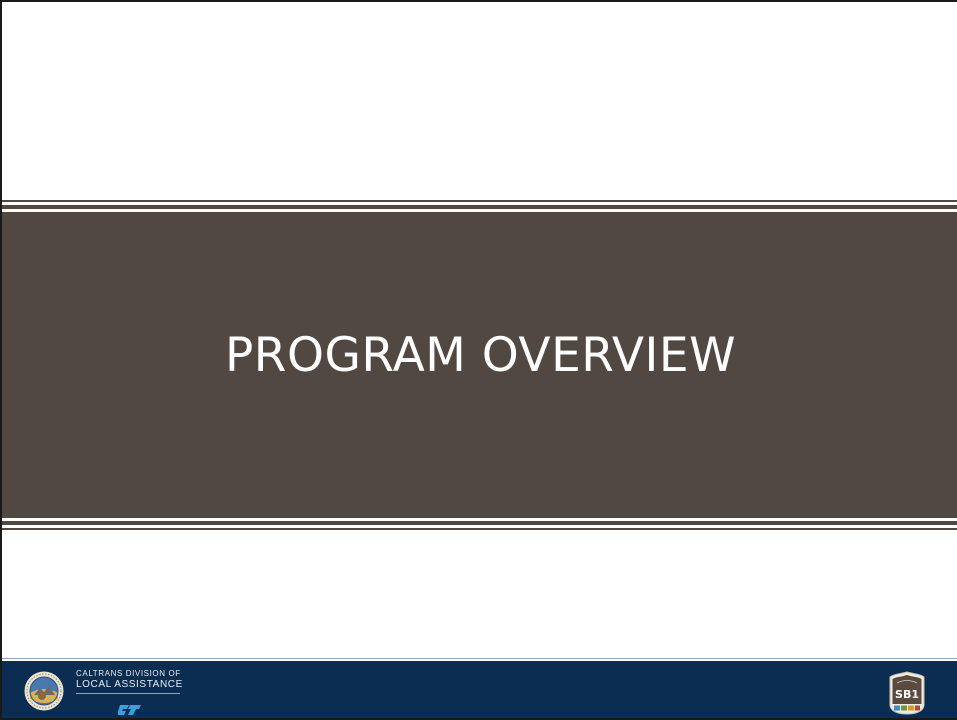  I want to click on california-seal-icon, so click(44, 691).